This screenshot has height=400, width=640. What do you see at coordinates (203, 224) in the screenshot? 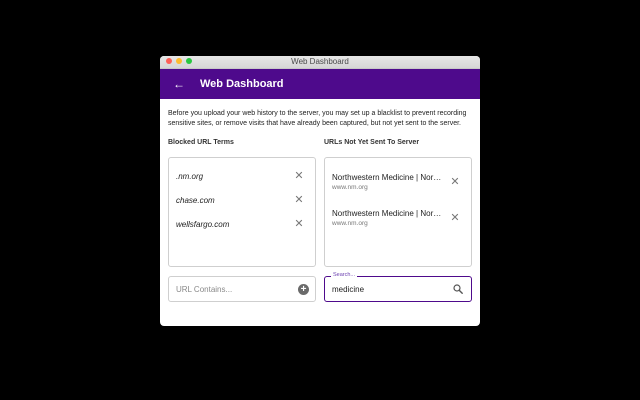
I see `blocked-term-label: wellsfargo.com` at bounding box center [203, 224].